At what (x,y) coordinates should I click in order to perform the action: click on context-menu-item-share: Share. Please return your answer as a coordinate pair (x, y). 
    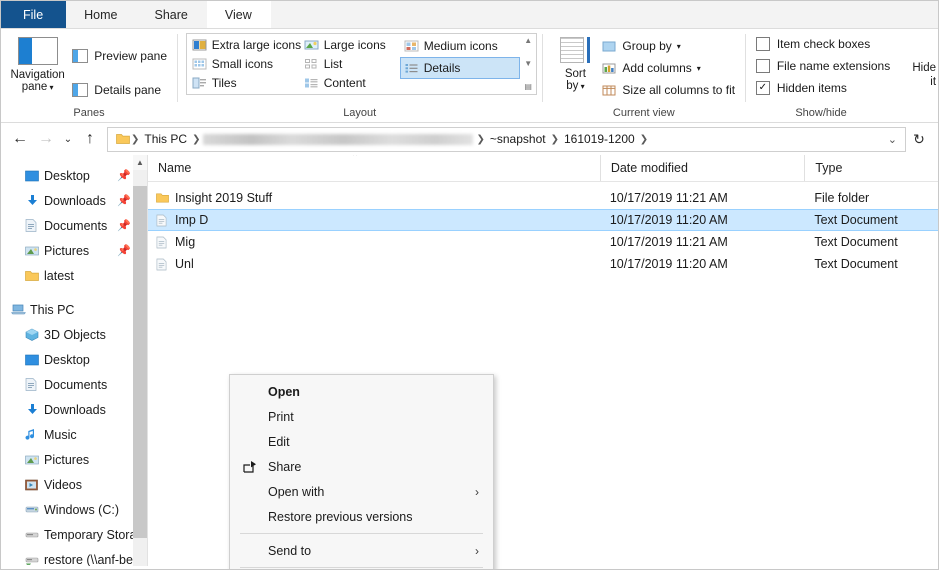
    Looking at the image, I should click on (361, 466).